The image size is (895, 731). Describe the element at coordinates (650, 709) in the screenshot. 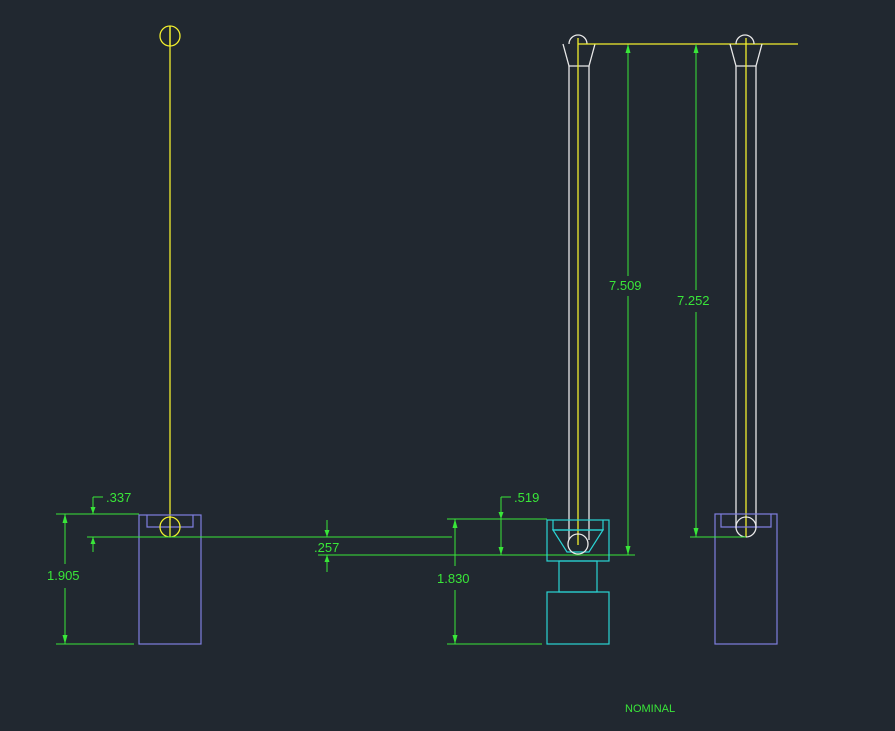

I see `nominal-note: NOMINAL` at that location.